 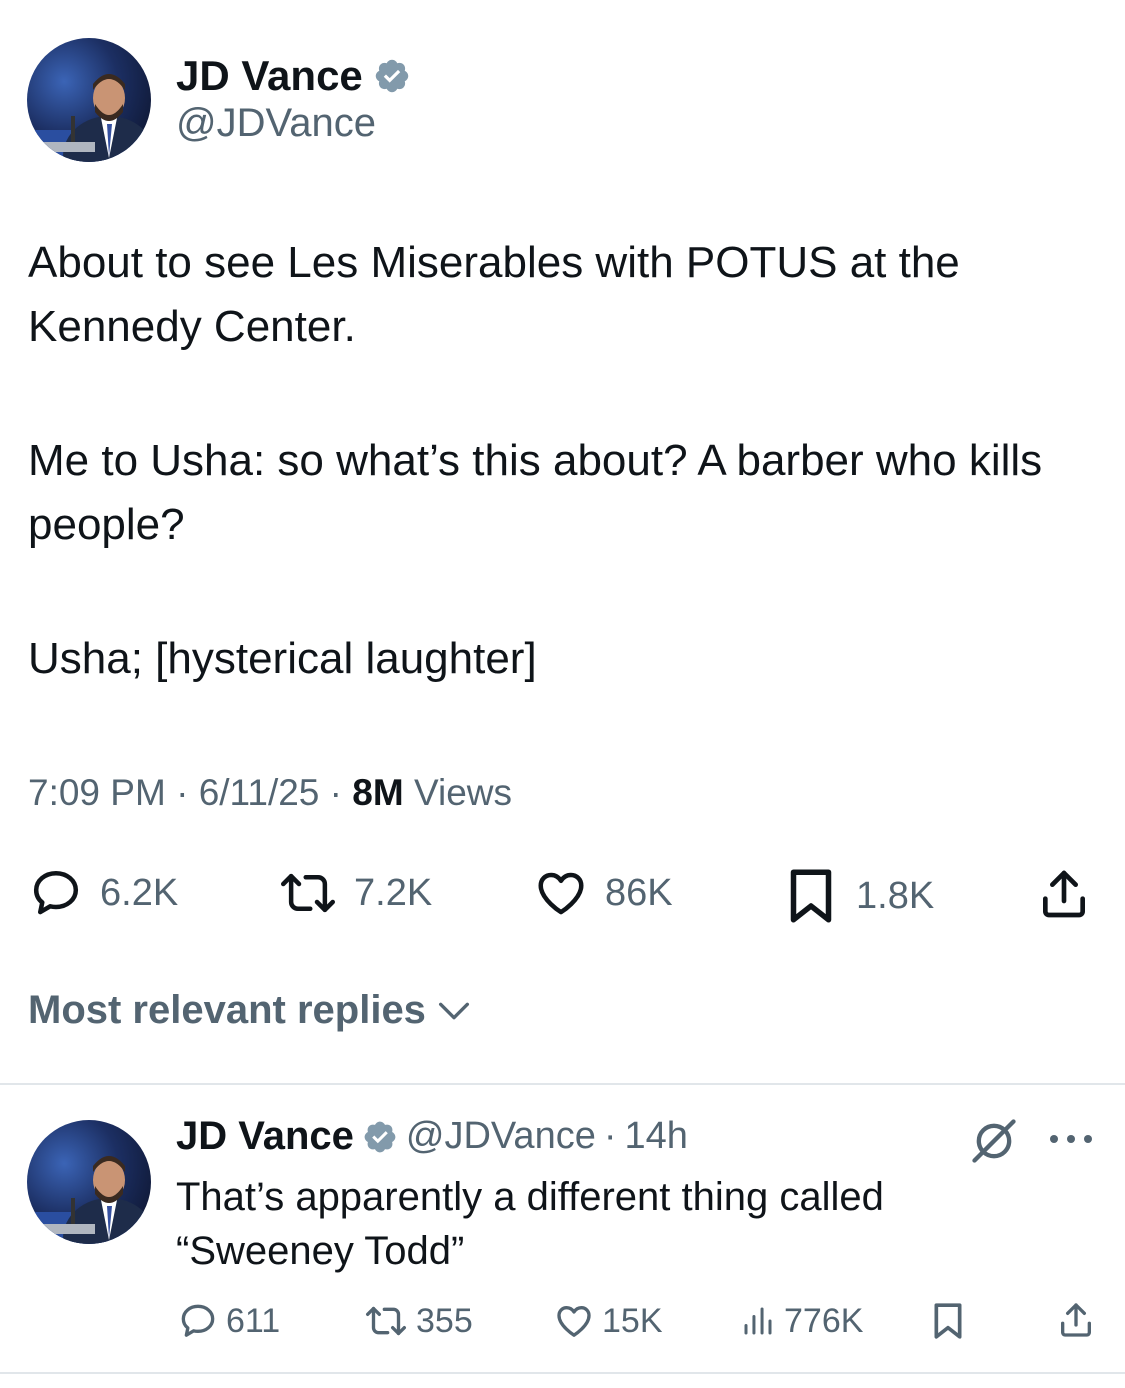 I want to click on author-name-row: JD Vance, so click(x=293, y=76).